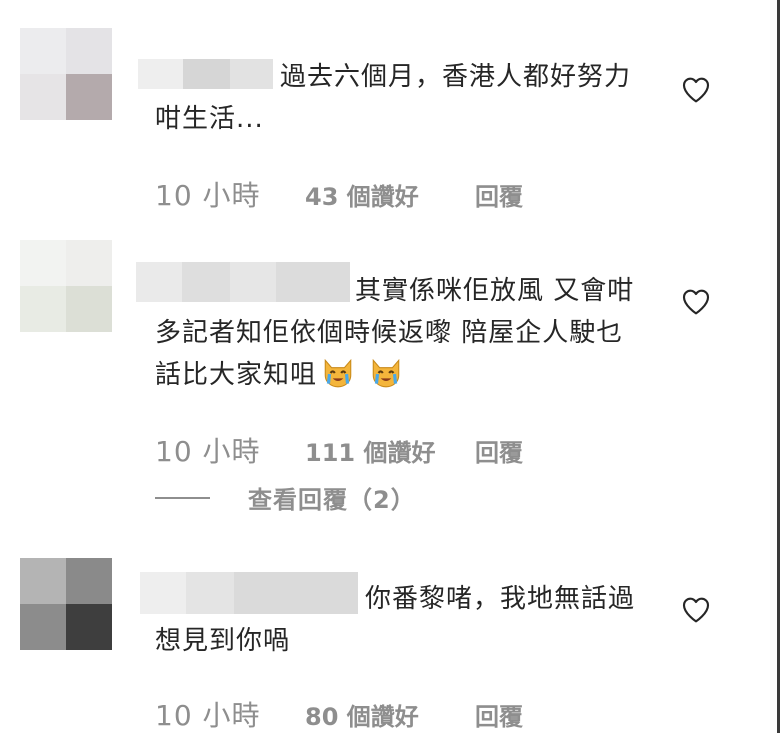  What do you see at coordinates (696, 610) in the screenshot?
I see `heart-icon` at bounding box center [696, 610].